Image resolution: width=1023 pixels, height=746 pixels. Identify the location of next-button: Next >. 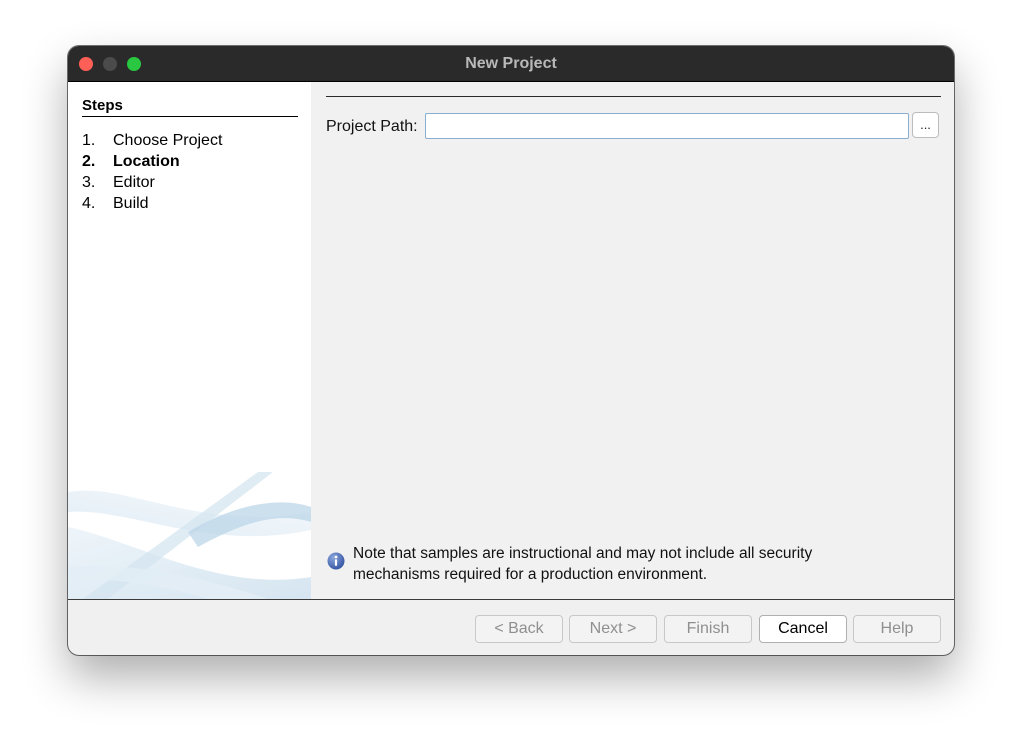
(613, 629).